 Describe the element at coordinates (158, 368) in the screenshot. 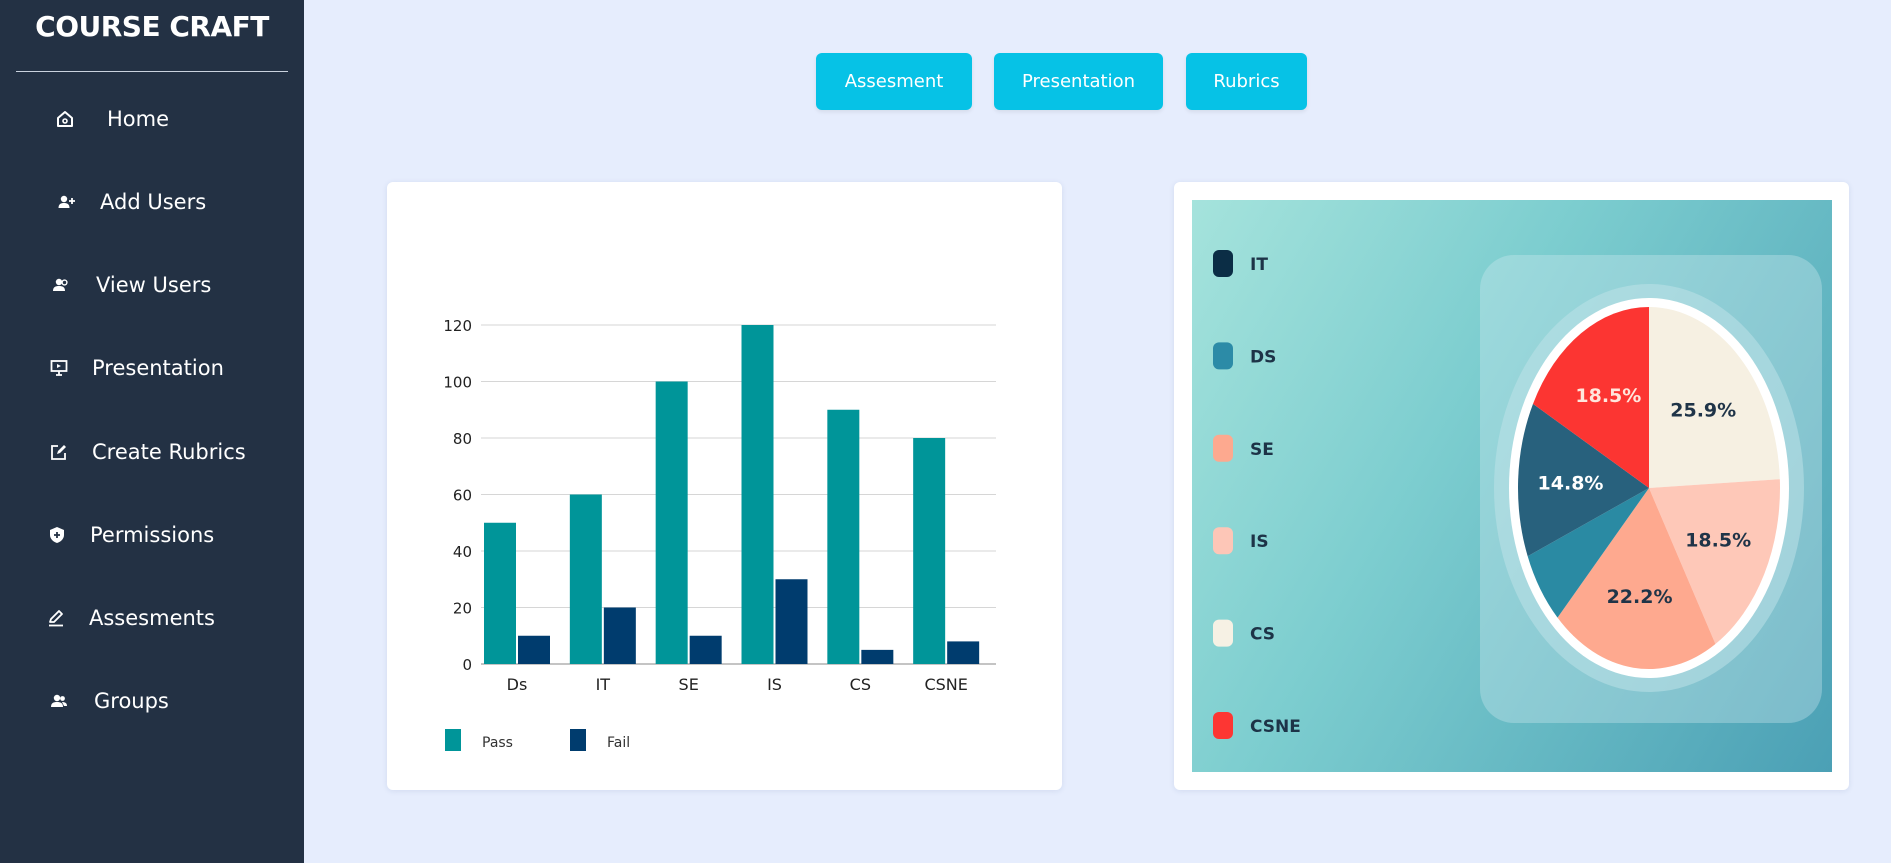

I see `sidebar-item-label: Presentation` at that location.